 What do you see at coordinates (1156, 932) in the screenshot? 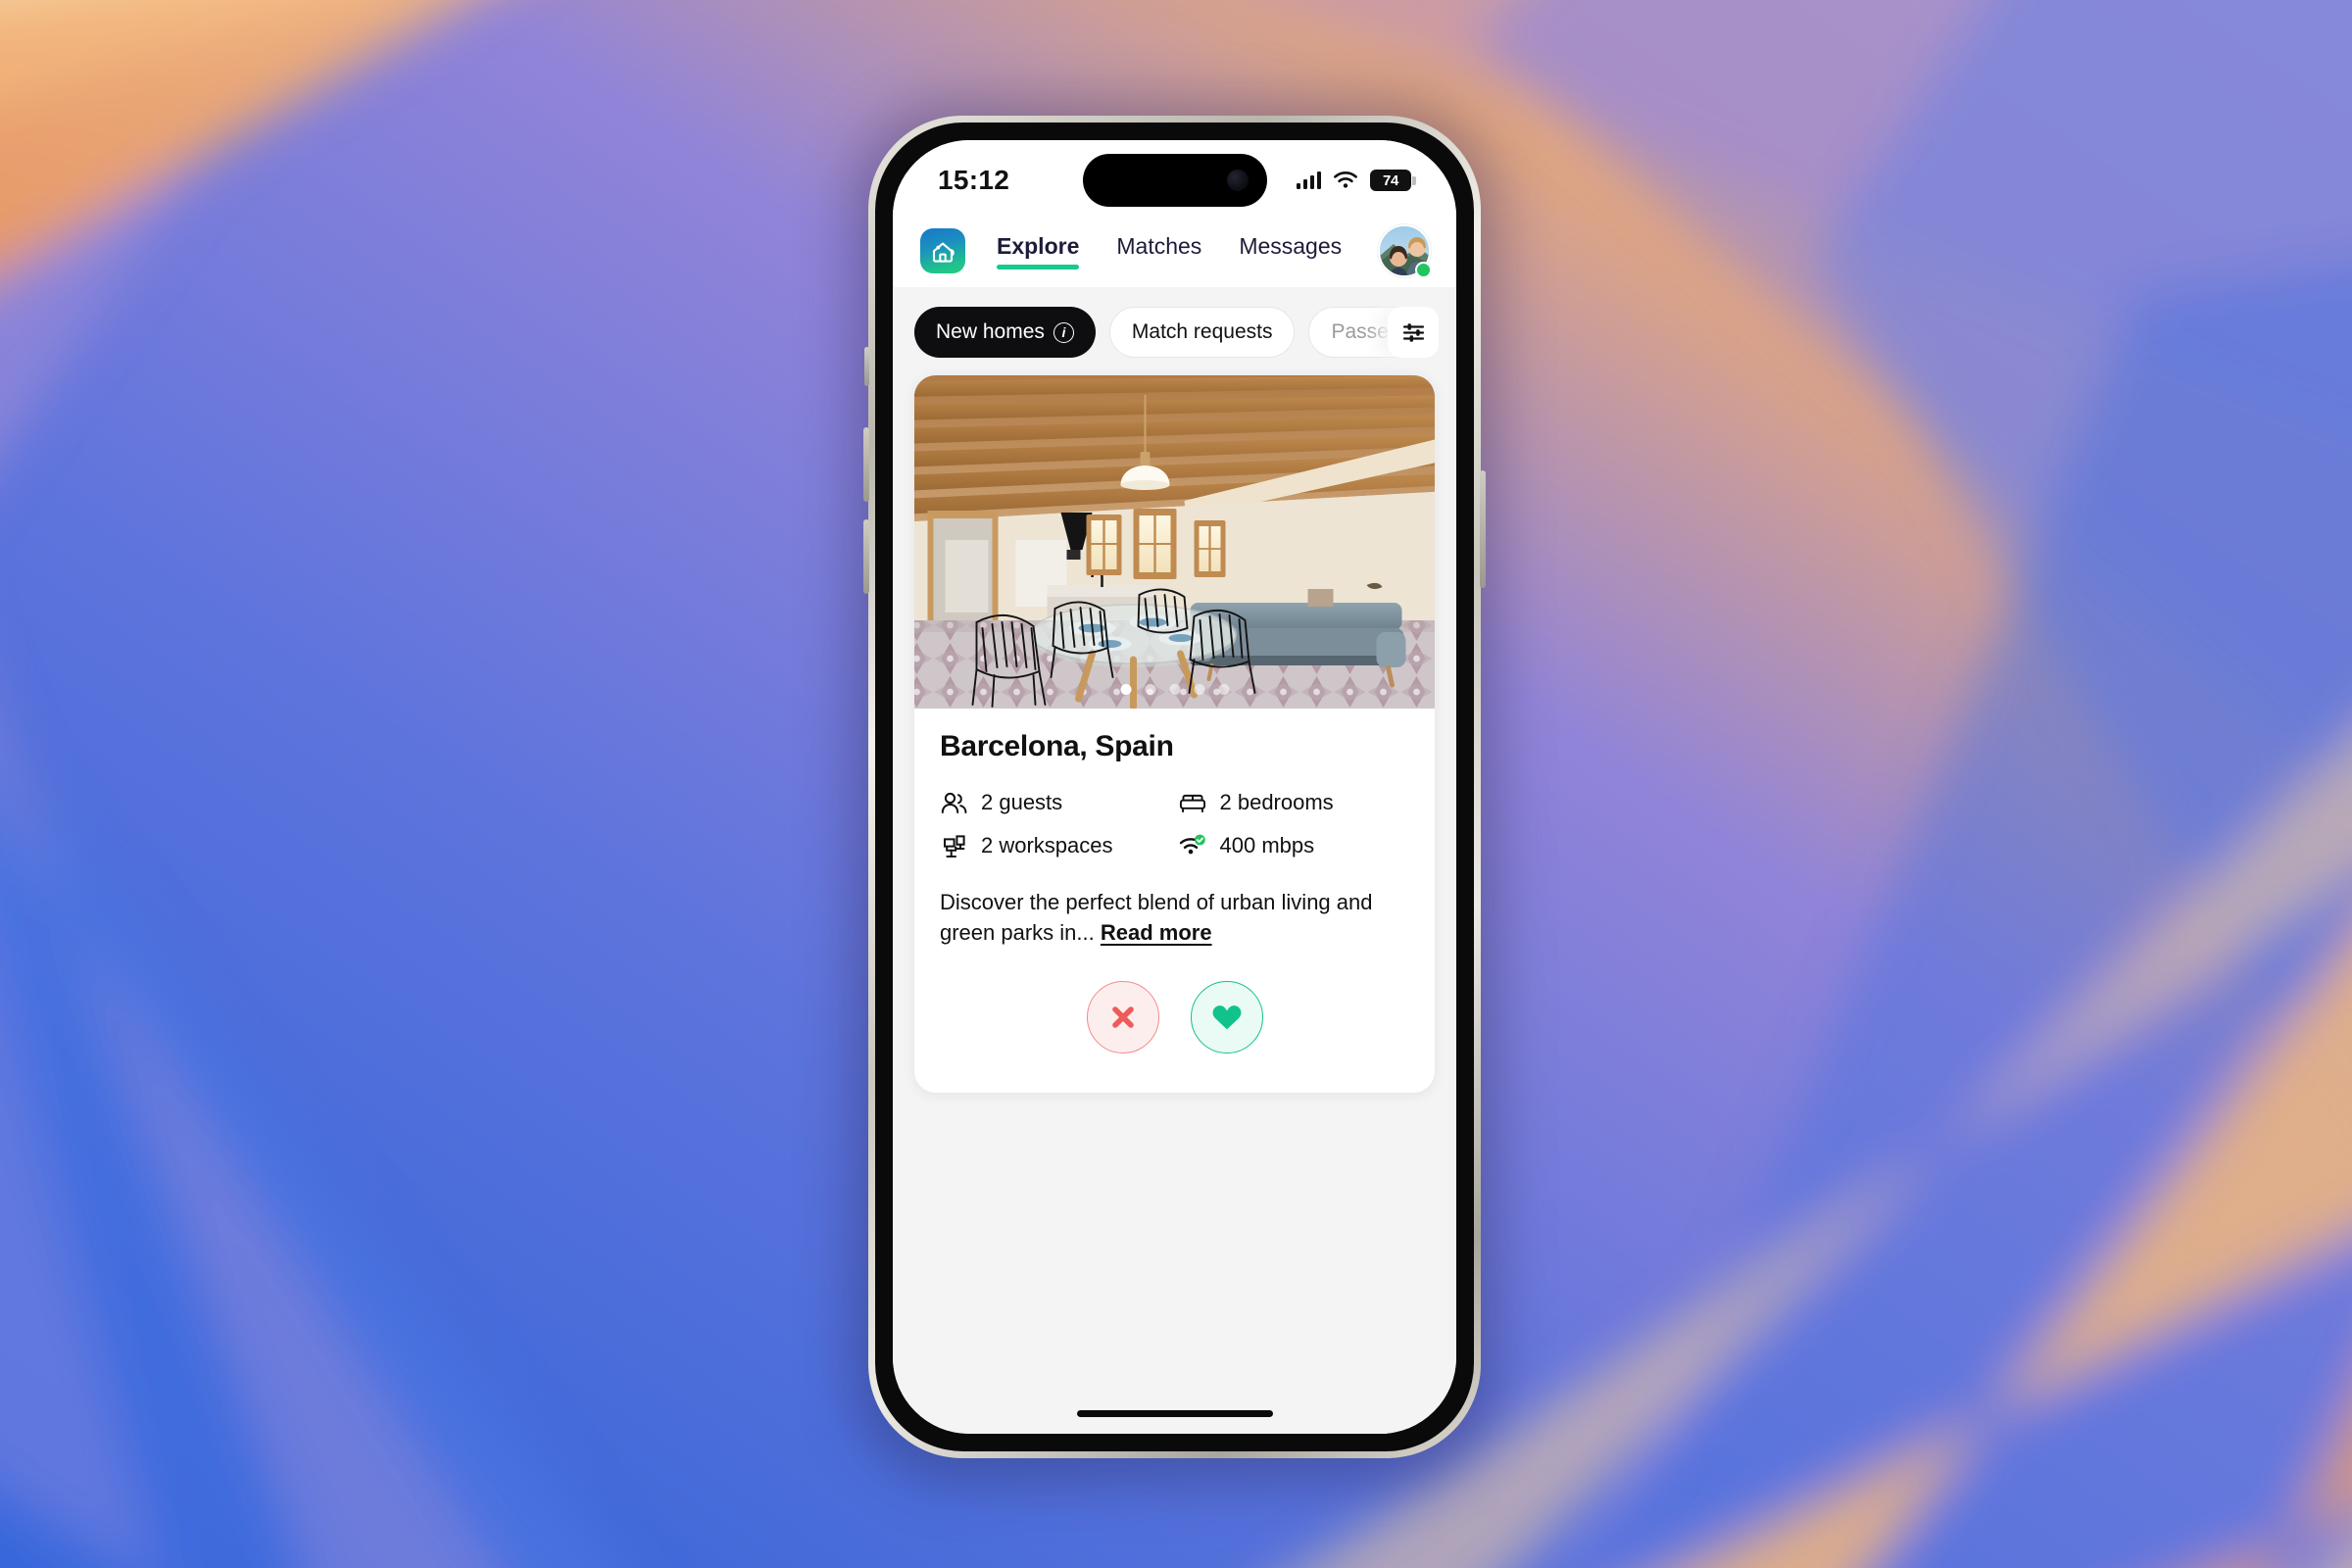
I see `read-more-link: Read more` at bounding box center [1156, 932].